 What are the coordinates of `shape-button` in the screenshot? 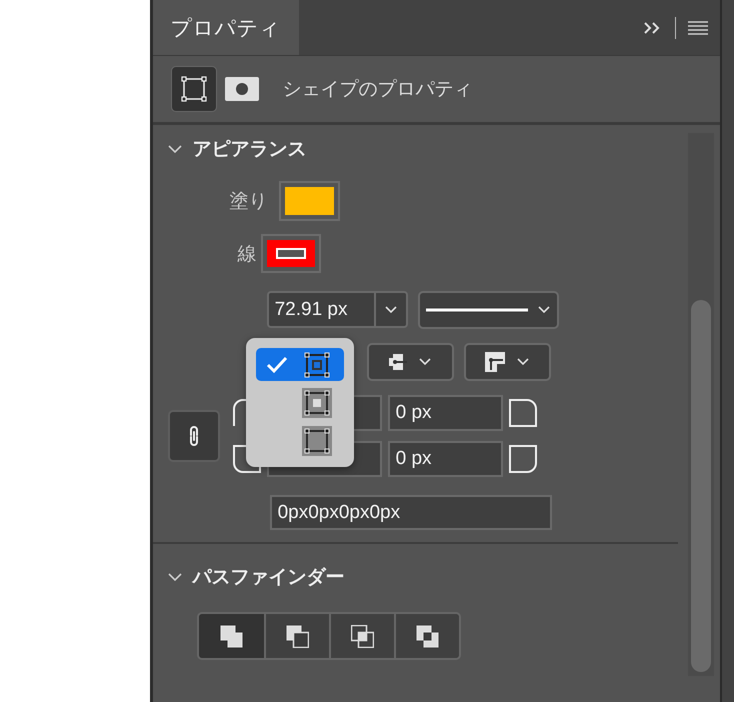 It's located at (193, 89).